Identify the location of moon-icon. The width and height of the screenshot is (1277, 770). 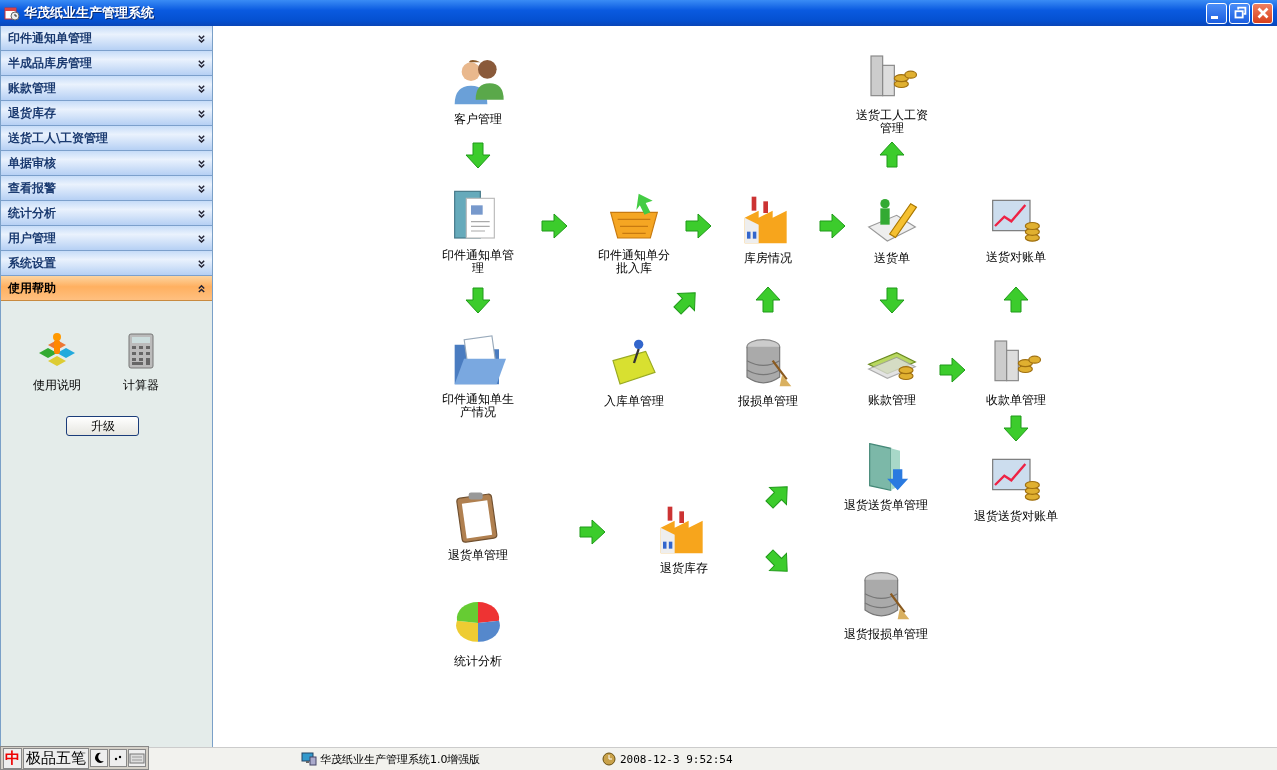
(99, 758).